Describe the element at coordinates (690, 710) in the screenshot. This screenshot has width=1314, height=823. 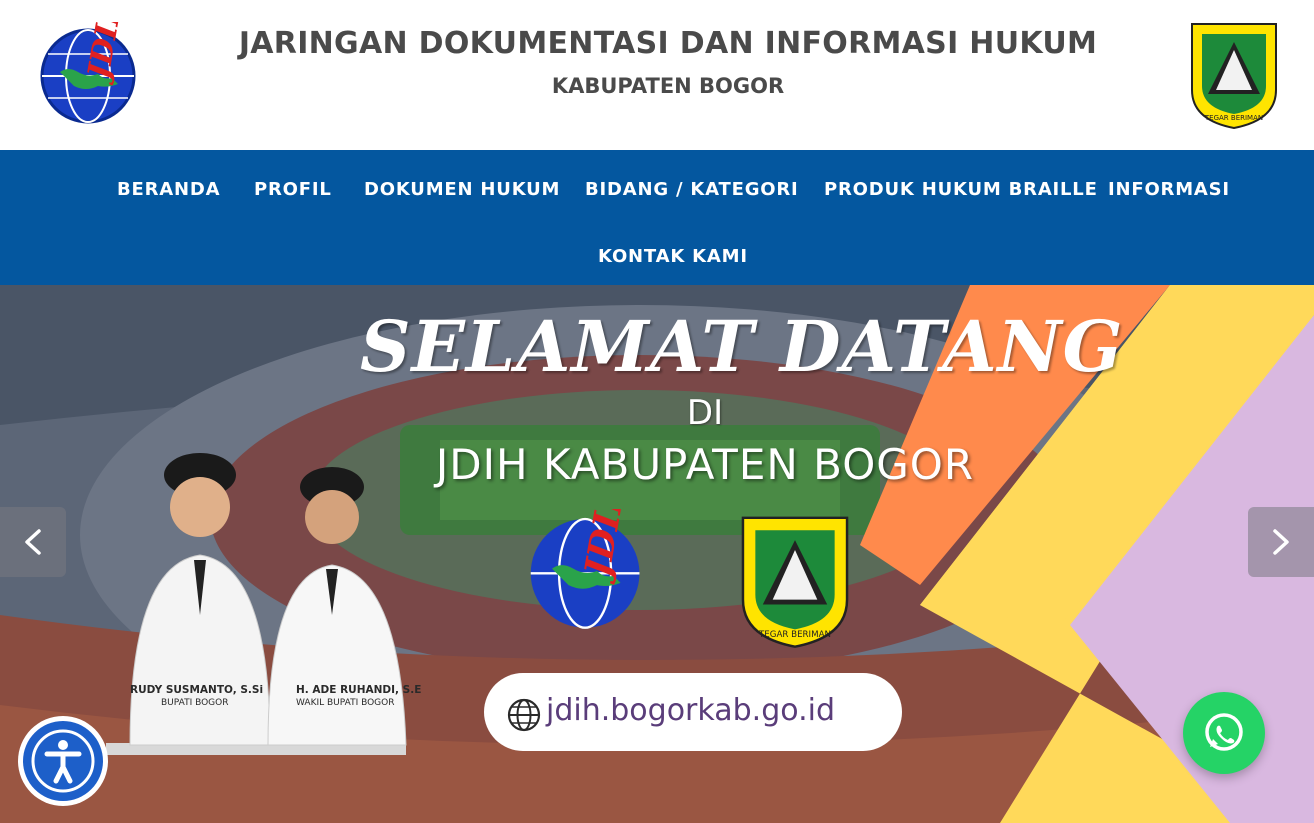
I see `site-url: jdih.bogorkab.go.id` at that location.